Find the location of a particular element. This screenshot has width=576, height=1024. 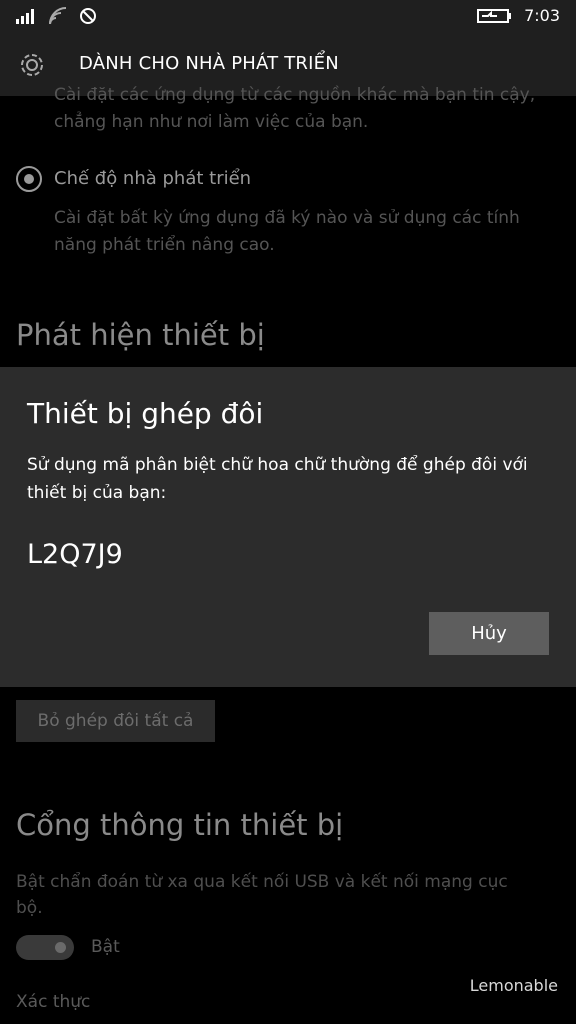

unpair-all-button: Bỏ ghép đôi tất cả is located at coordinates (115, 721).